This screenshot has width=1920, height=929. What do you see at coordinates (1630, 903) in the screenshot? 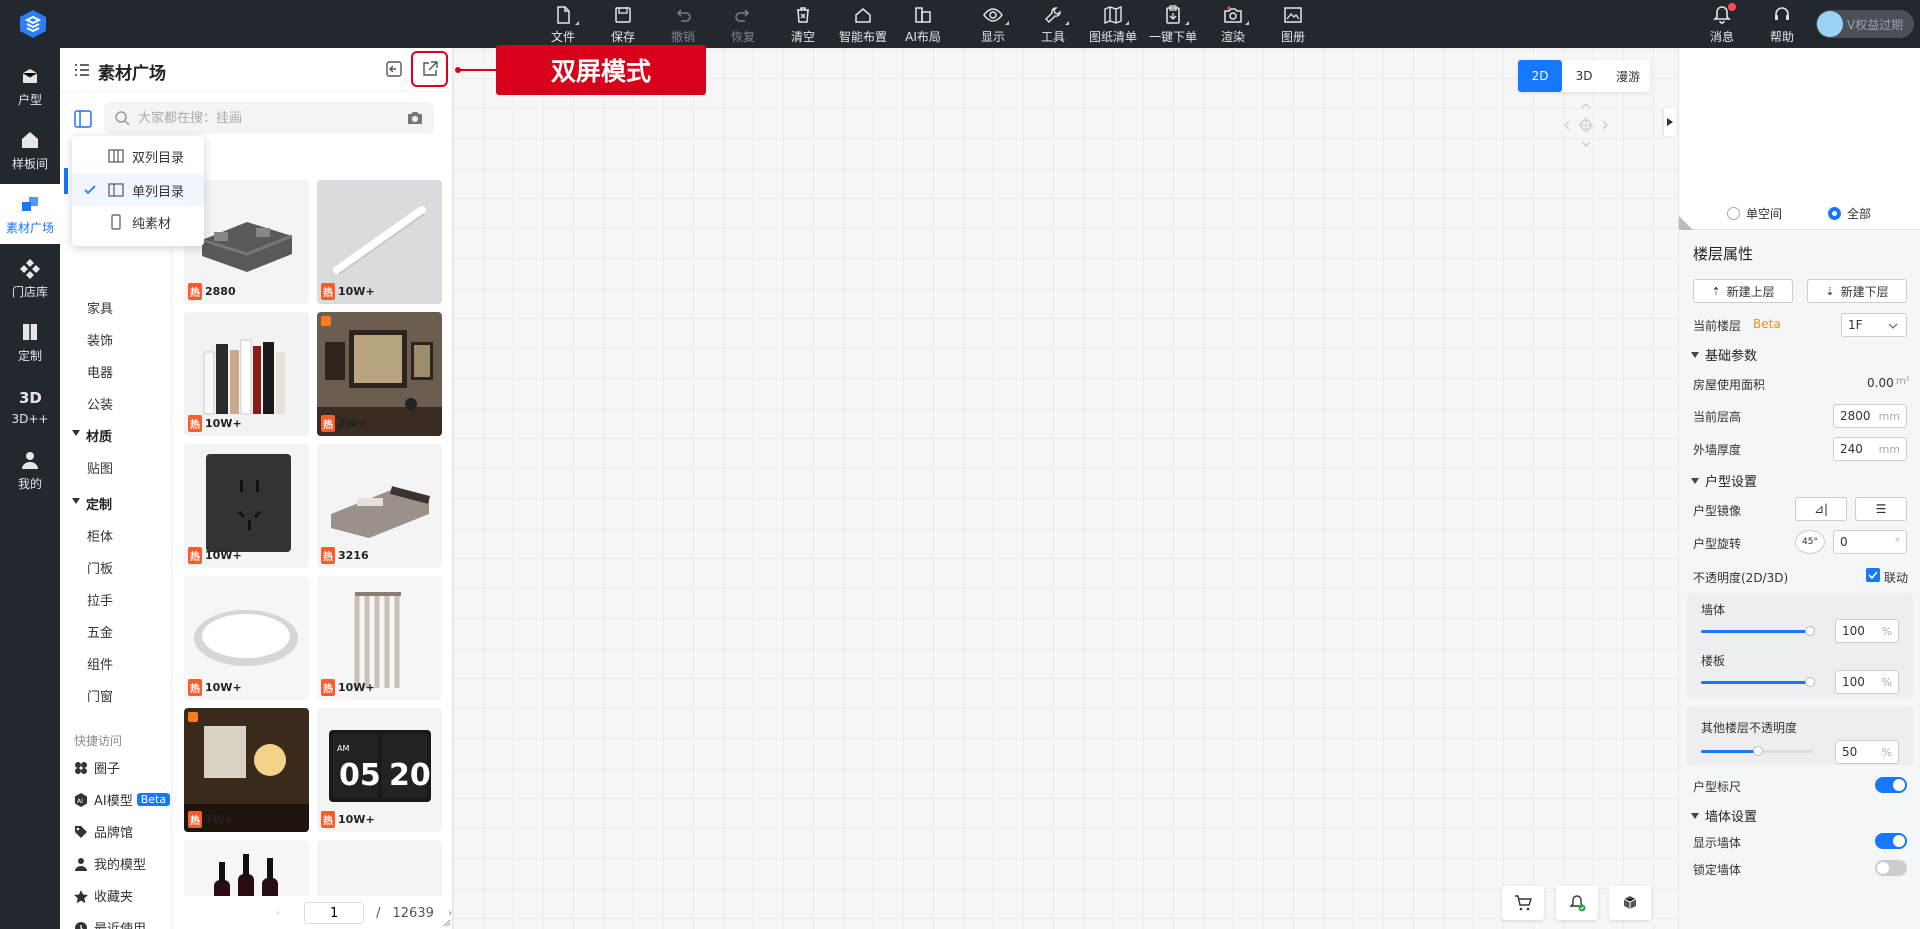
I see `cube-view-button` at bounding box center [1630, 903].